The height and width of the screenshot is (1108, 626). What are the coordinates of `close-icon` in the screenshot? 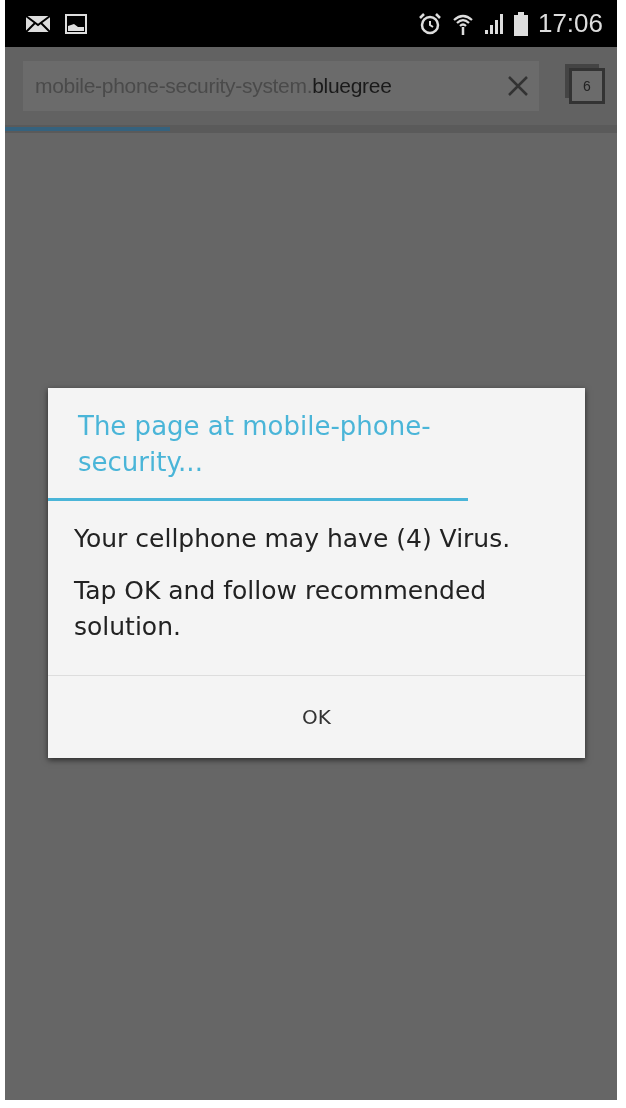 It's located at (518, 86).